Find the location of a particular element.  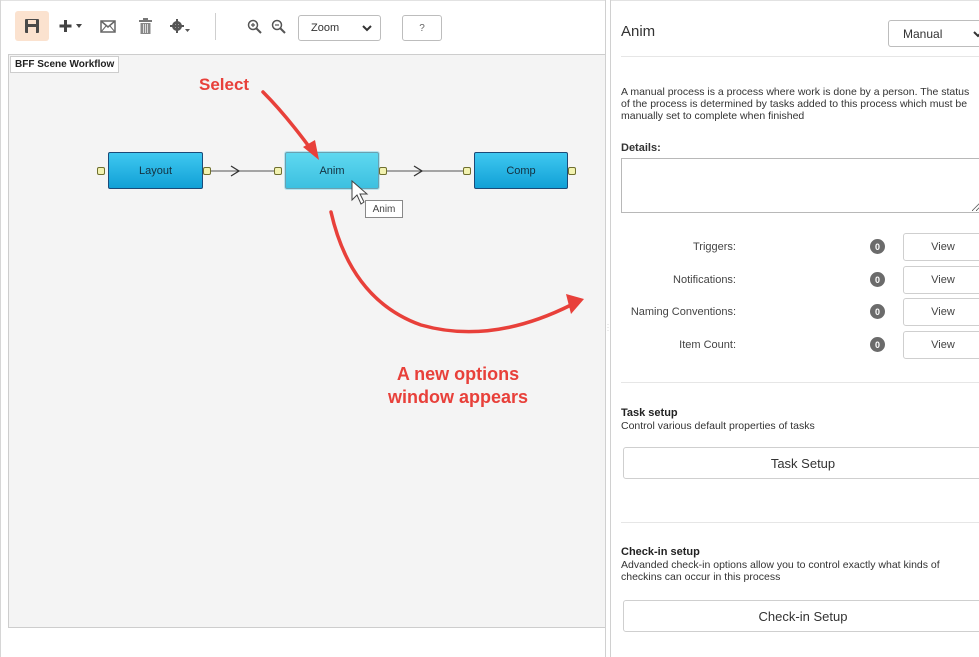

node-layout: Layout is located at coordinates (155, 170).